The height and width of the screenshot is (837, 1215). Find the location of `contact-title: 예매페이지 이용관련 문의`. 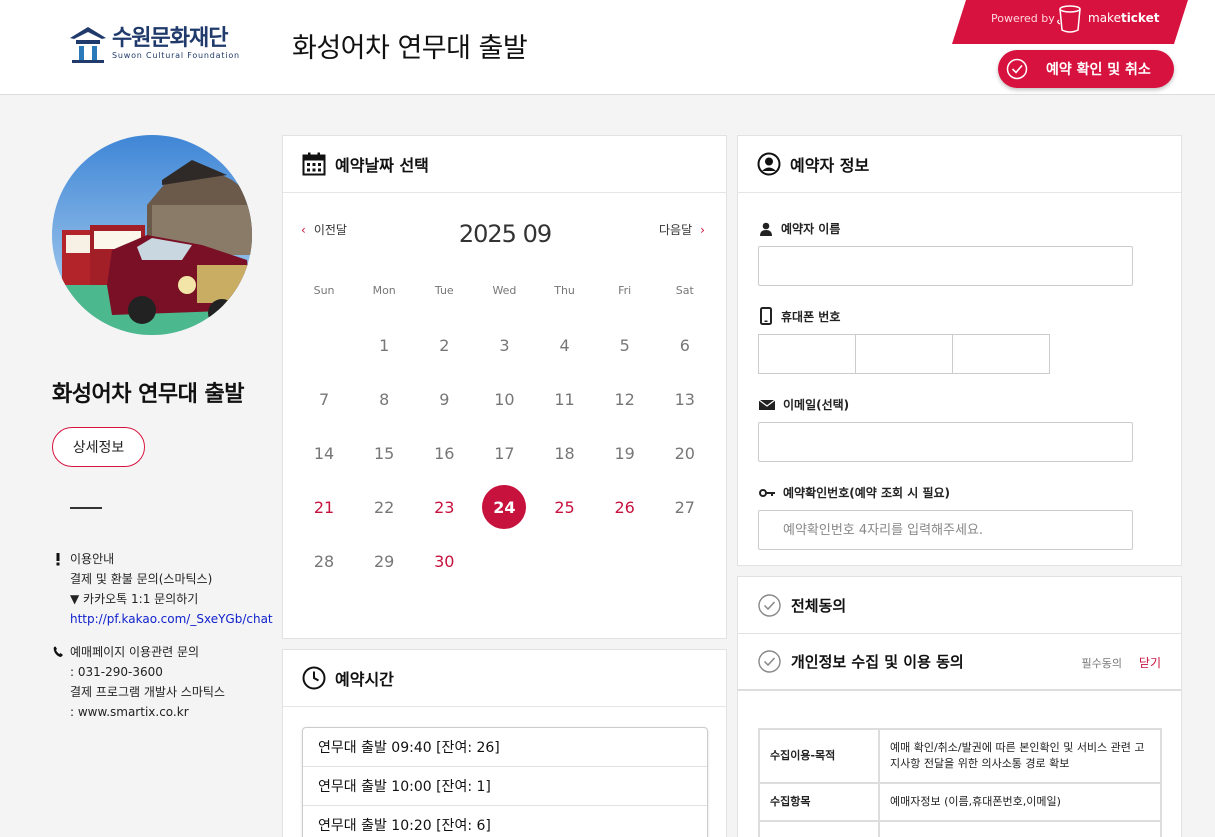

contact-title: 예매페이지 이용관련 문의 is located at coordinates (135, 652).